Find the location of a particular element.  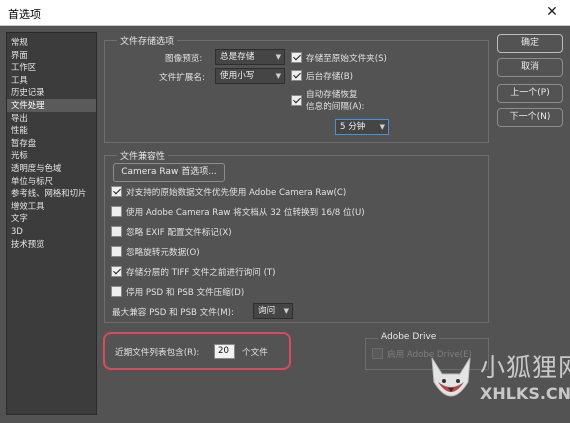

recent-files-count-input: 20 is located at coordinates (224, 351).